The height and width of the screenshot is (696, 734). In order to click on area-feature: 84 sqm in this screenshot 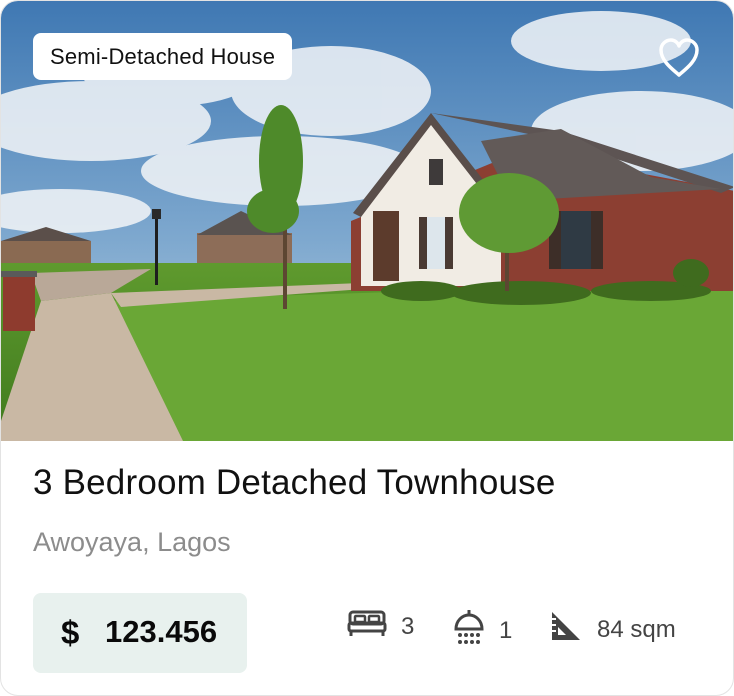, I will do `click(612, 629)`.